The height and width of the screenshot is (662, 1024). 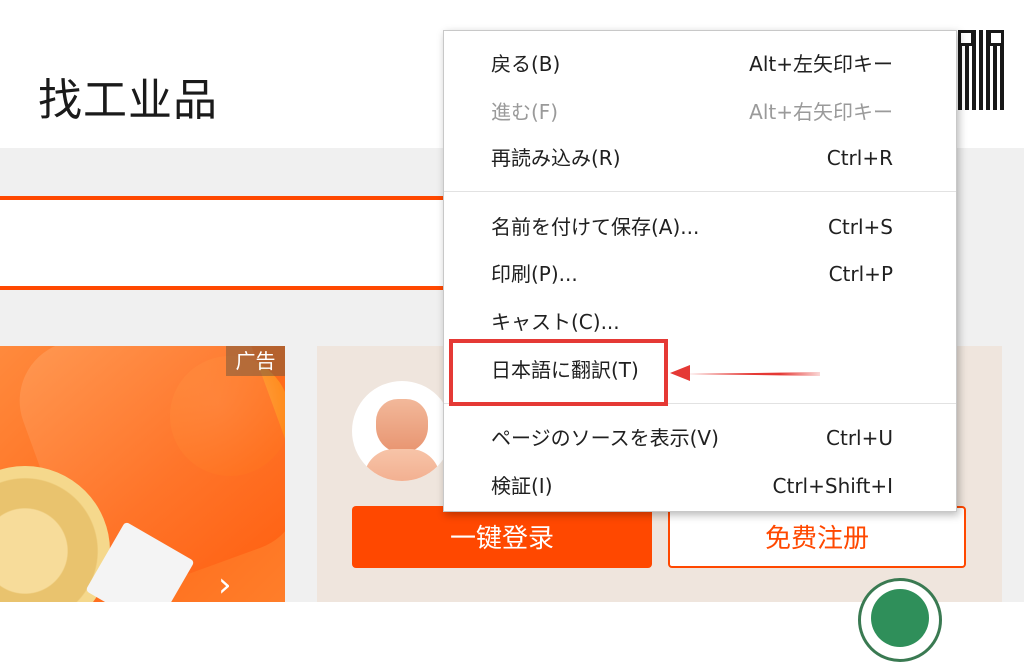 What do you see at coordinates (255, 361) in the screenshot?
I see `ad-label: 广告` at bounding box center [255, 361].